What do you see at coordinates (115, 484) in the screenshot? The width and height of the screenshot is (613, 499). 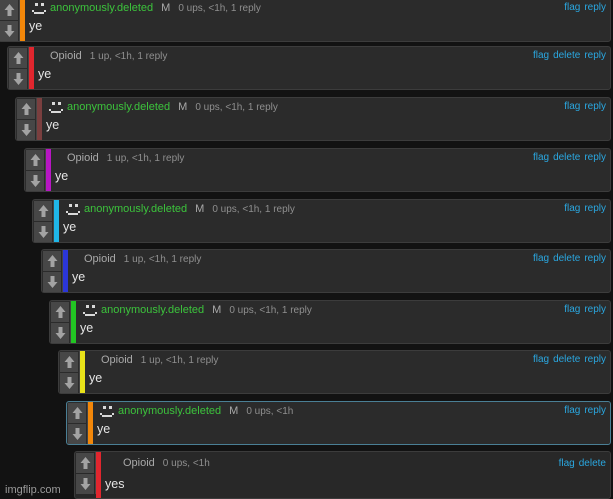 I see `comment-text: yes` at bounding box center [115, 484].